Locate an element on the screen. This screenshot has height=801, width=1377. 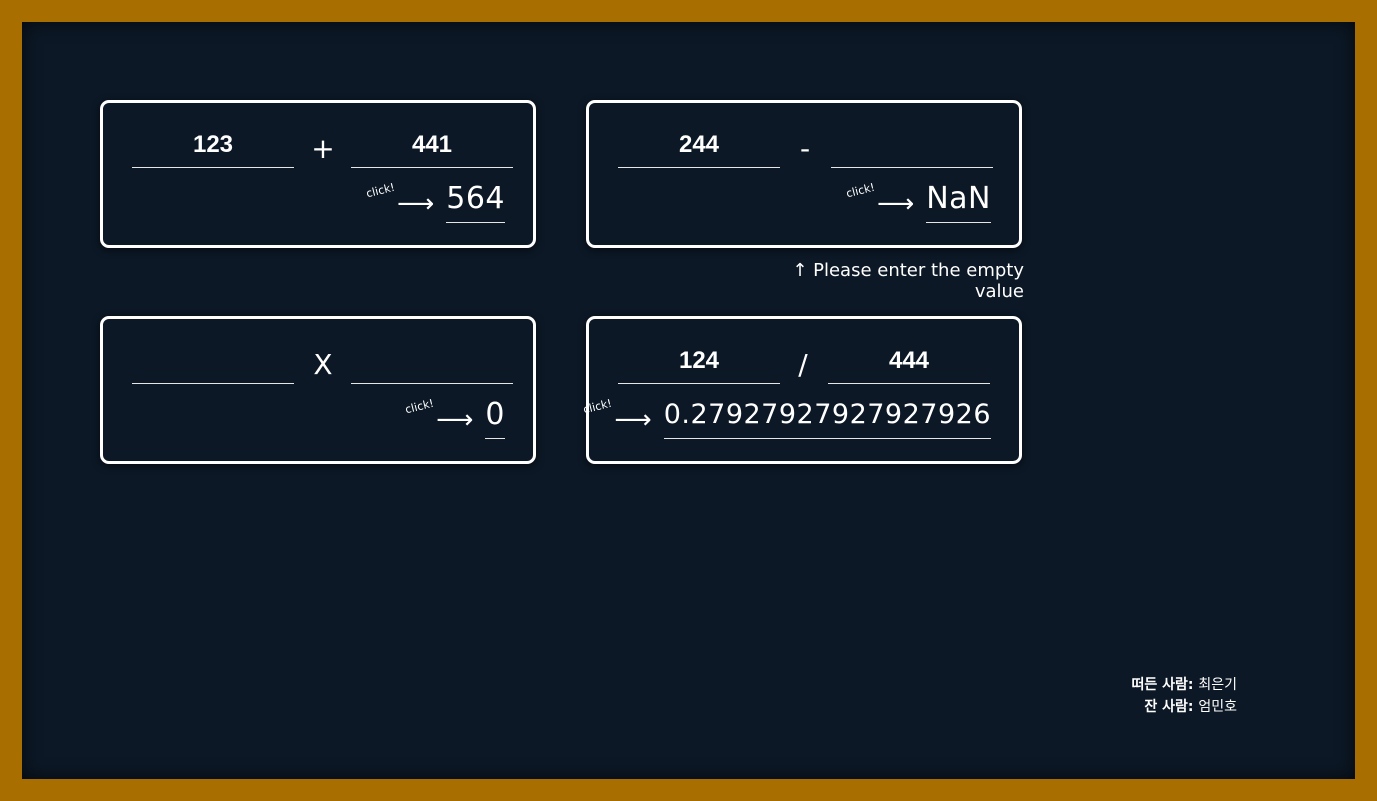
division-result: 0.27927927927927926 is located at coordinates (827, 417).